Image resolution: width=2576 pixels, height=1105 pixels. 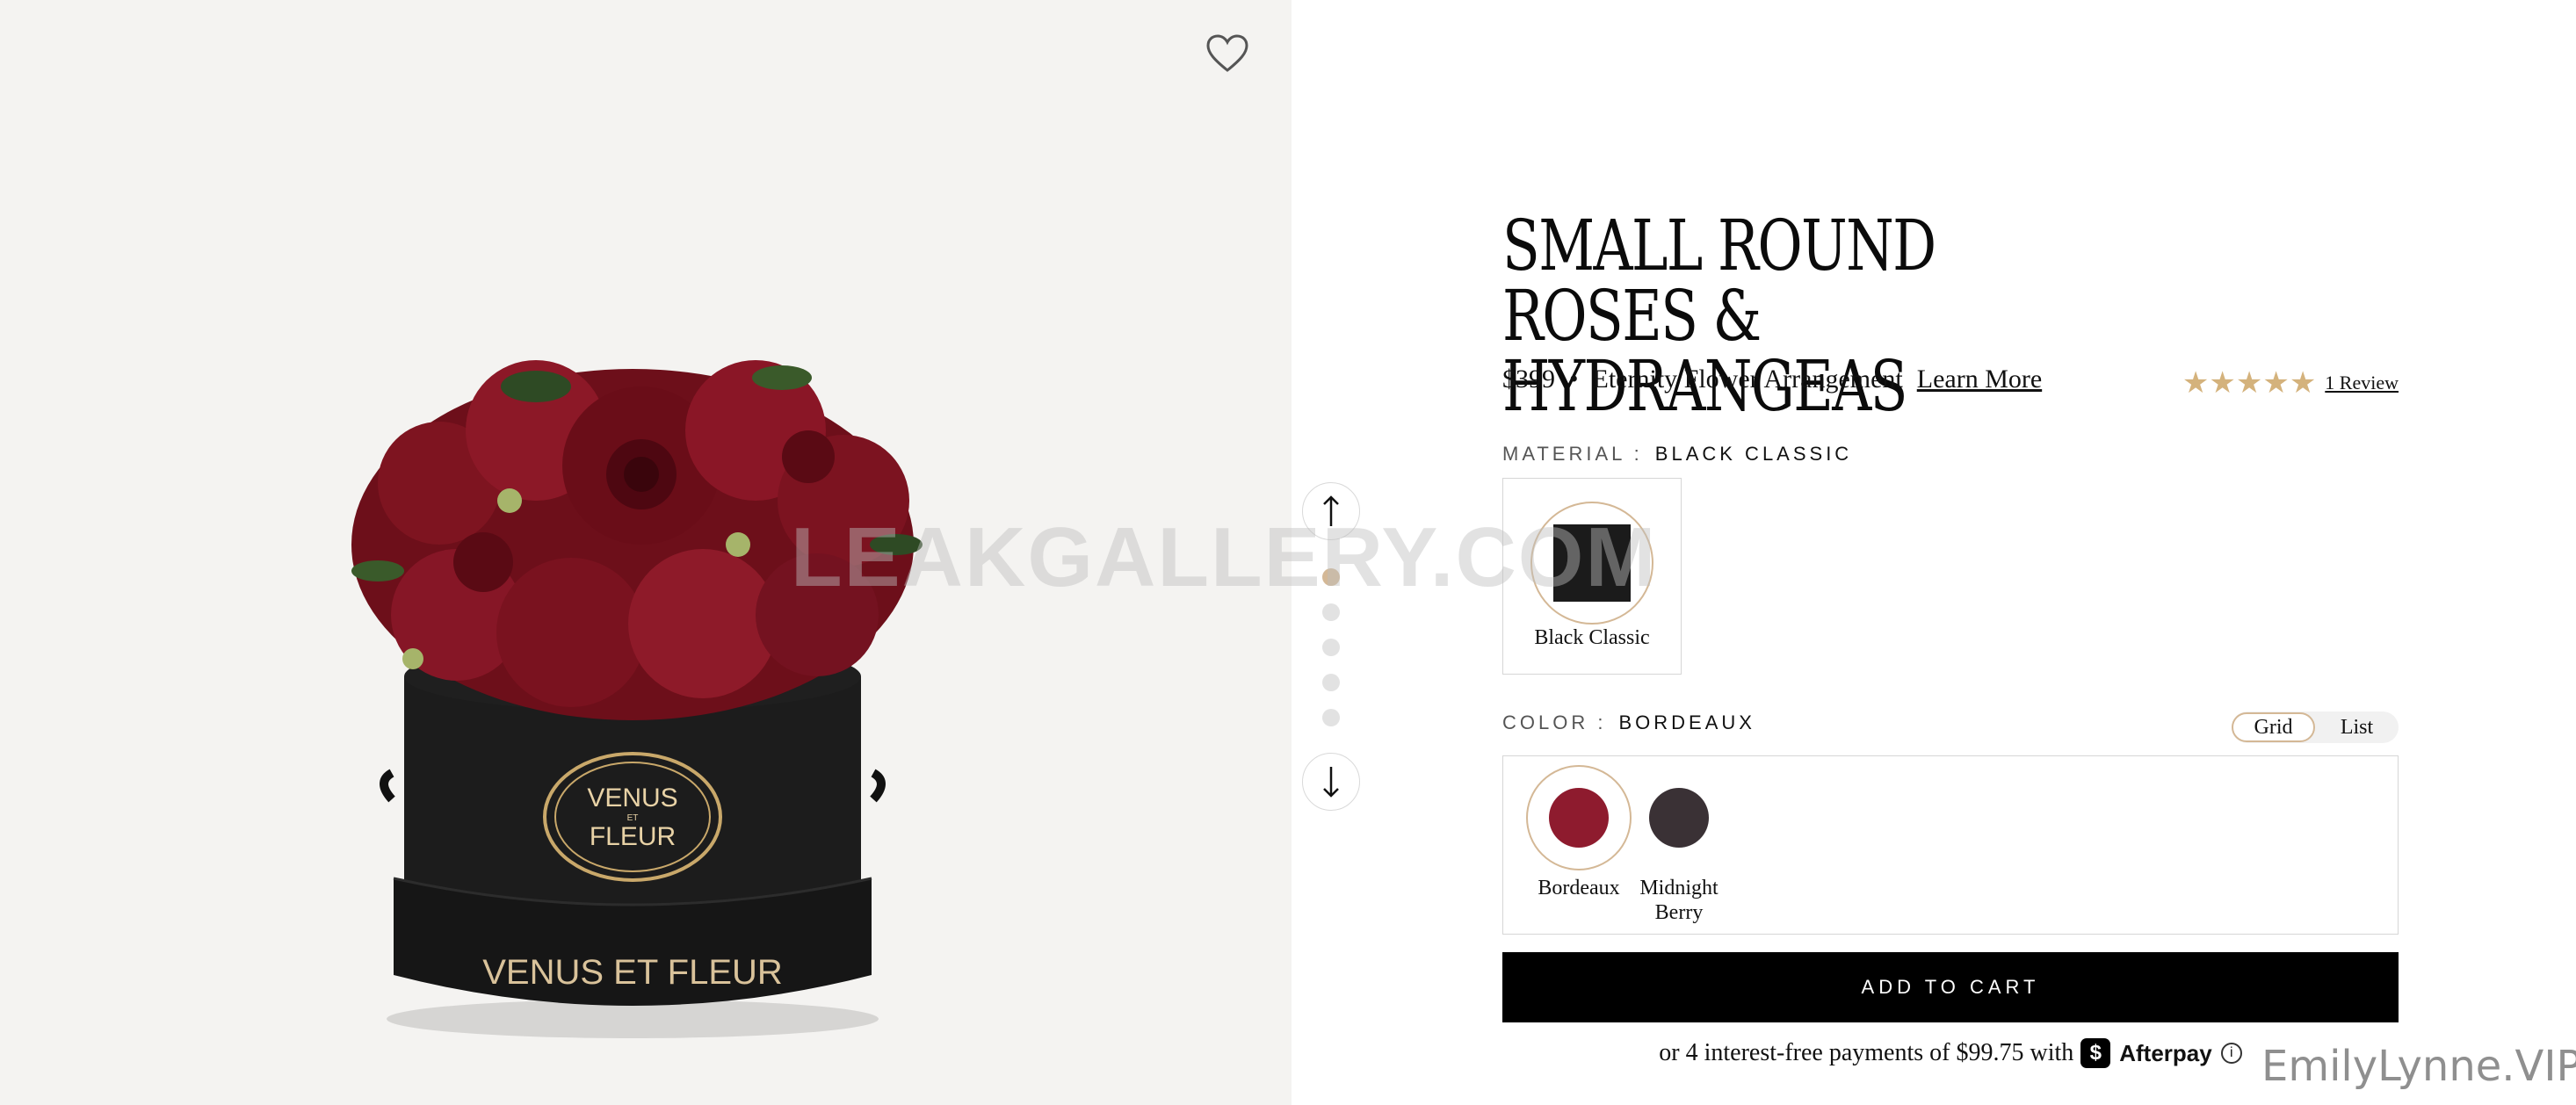 I want to click on material-label: MATERIAL : BLACK CLASSIC, so click(x=1677, y=454).